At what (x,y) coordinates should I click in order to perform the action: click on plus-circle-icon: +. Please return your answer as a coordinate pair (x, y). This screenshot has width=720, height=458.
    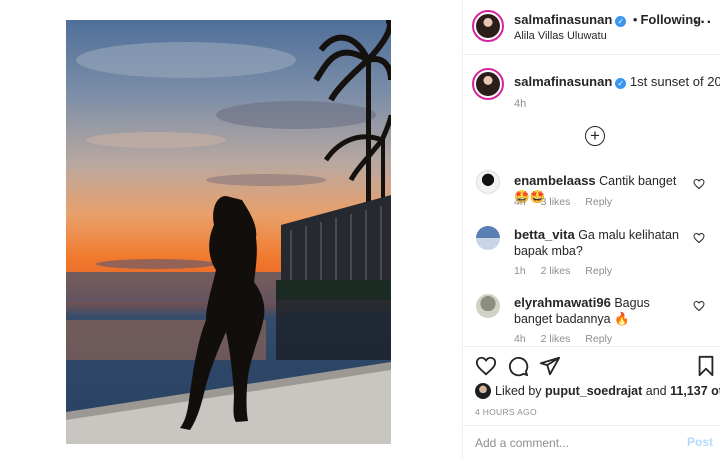
    Looking at the image, I should click on (595, 136).